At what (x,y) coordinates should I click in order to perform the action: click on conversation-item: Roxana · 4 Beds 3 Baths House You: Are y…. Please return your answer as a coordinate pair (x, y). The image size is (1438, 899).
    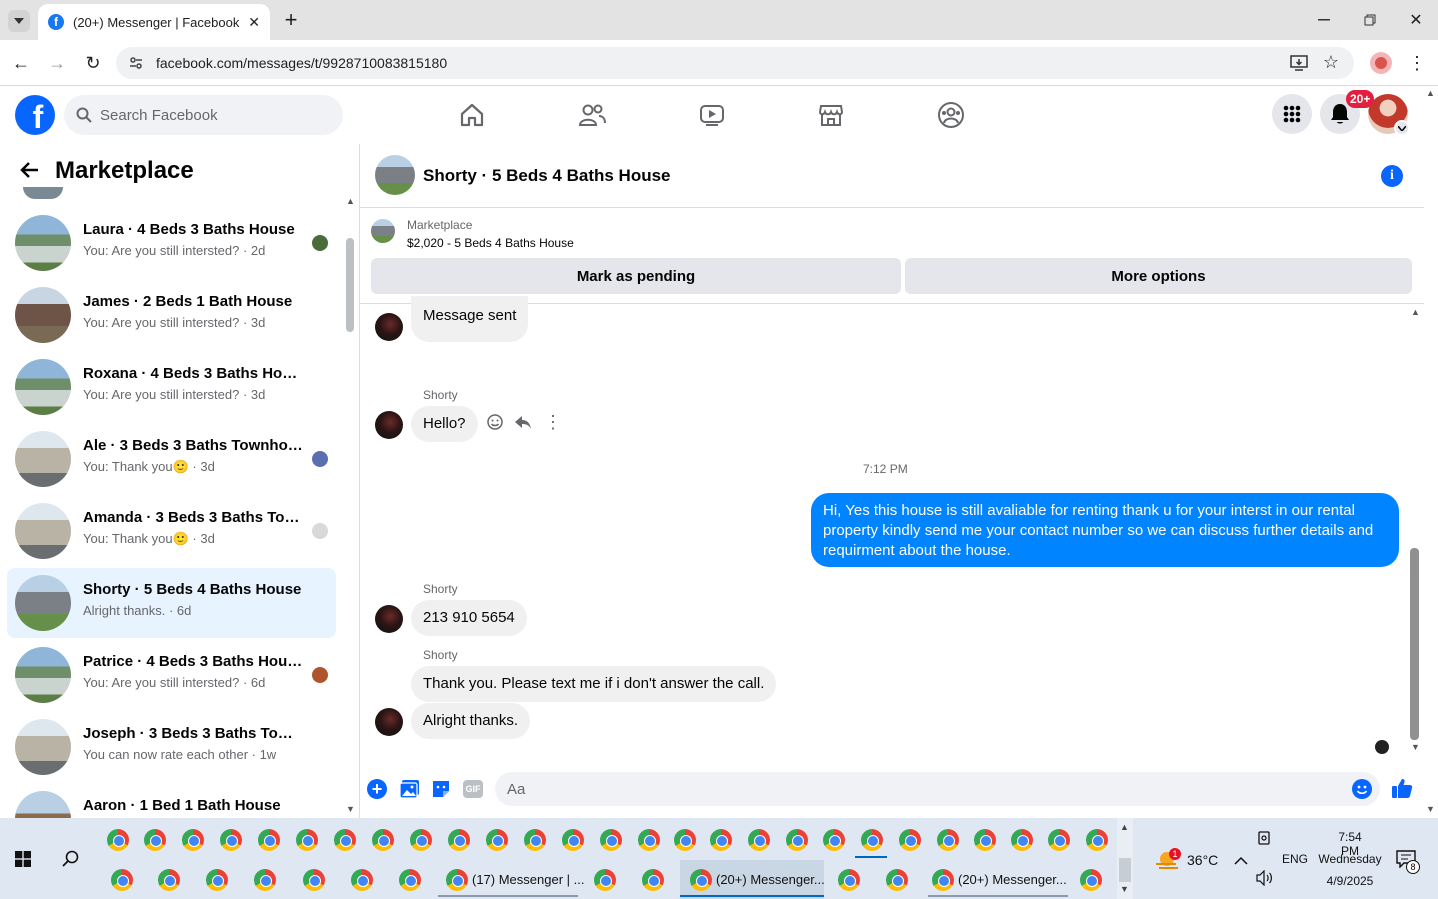
    Looking at the image, I should click on (171, 387).